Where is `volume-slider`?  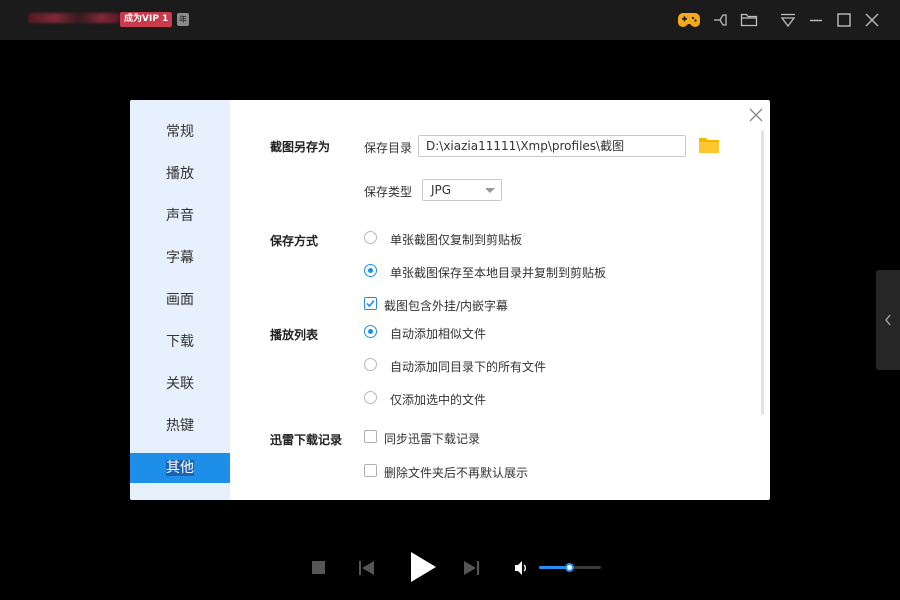 volume-slider is located at coordinates (570, 567).